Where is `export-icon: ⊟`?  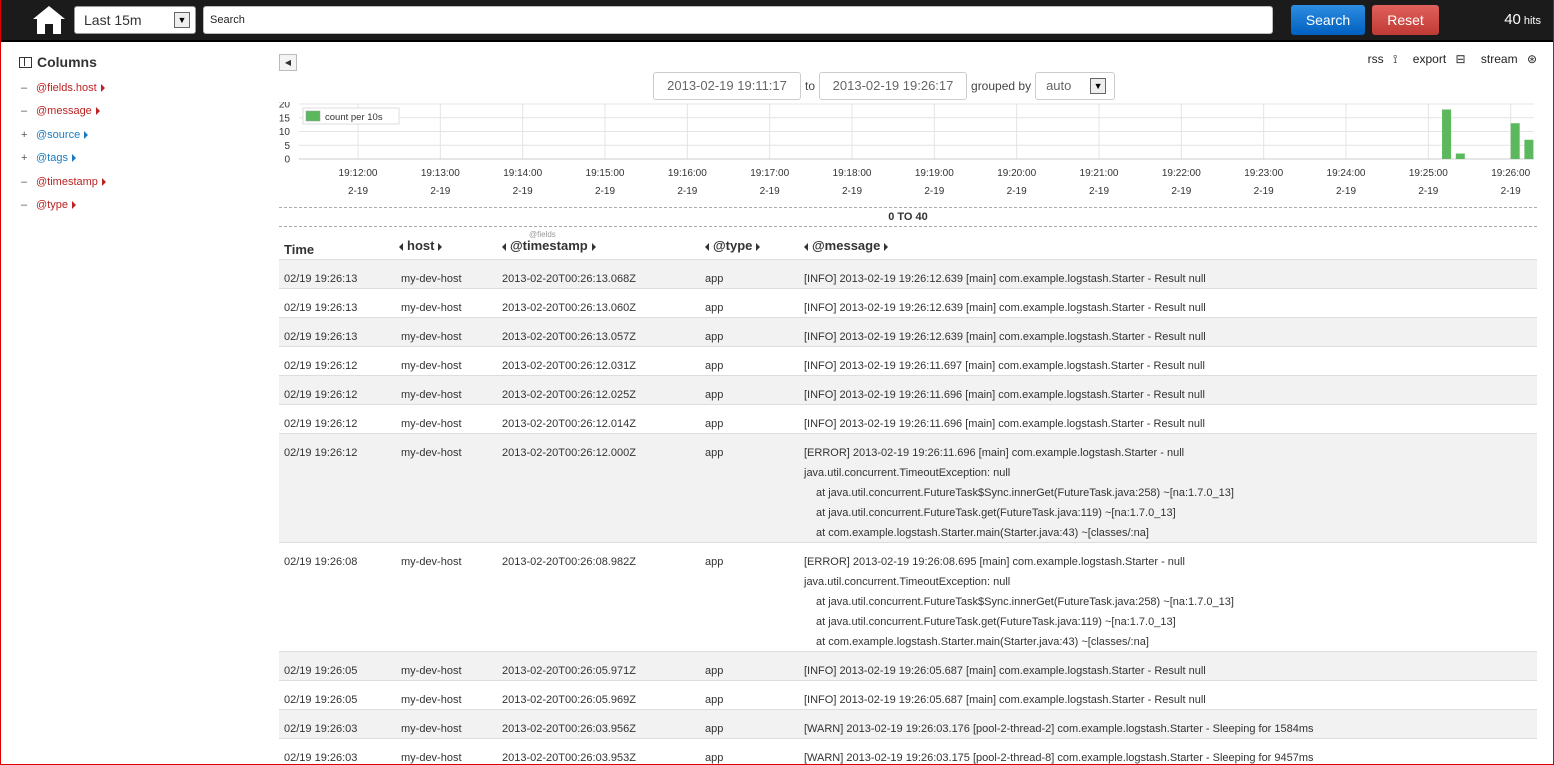
export-icon: ⊟ is located at coordinates (1460, 59).